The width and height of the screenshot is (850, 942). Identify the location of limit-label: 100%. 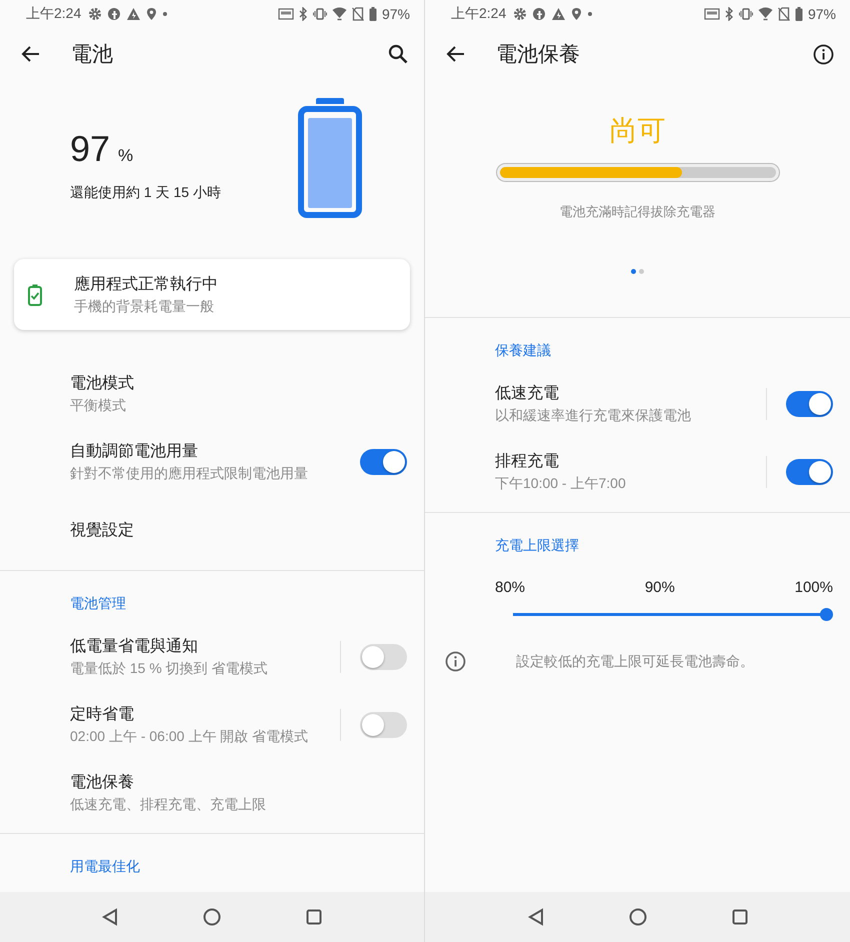
(813, 587).